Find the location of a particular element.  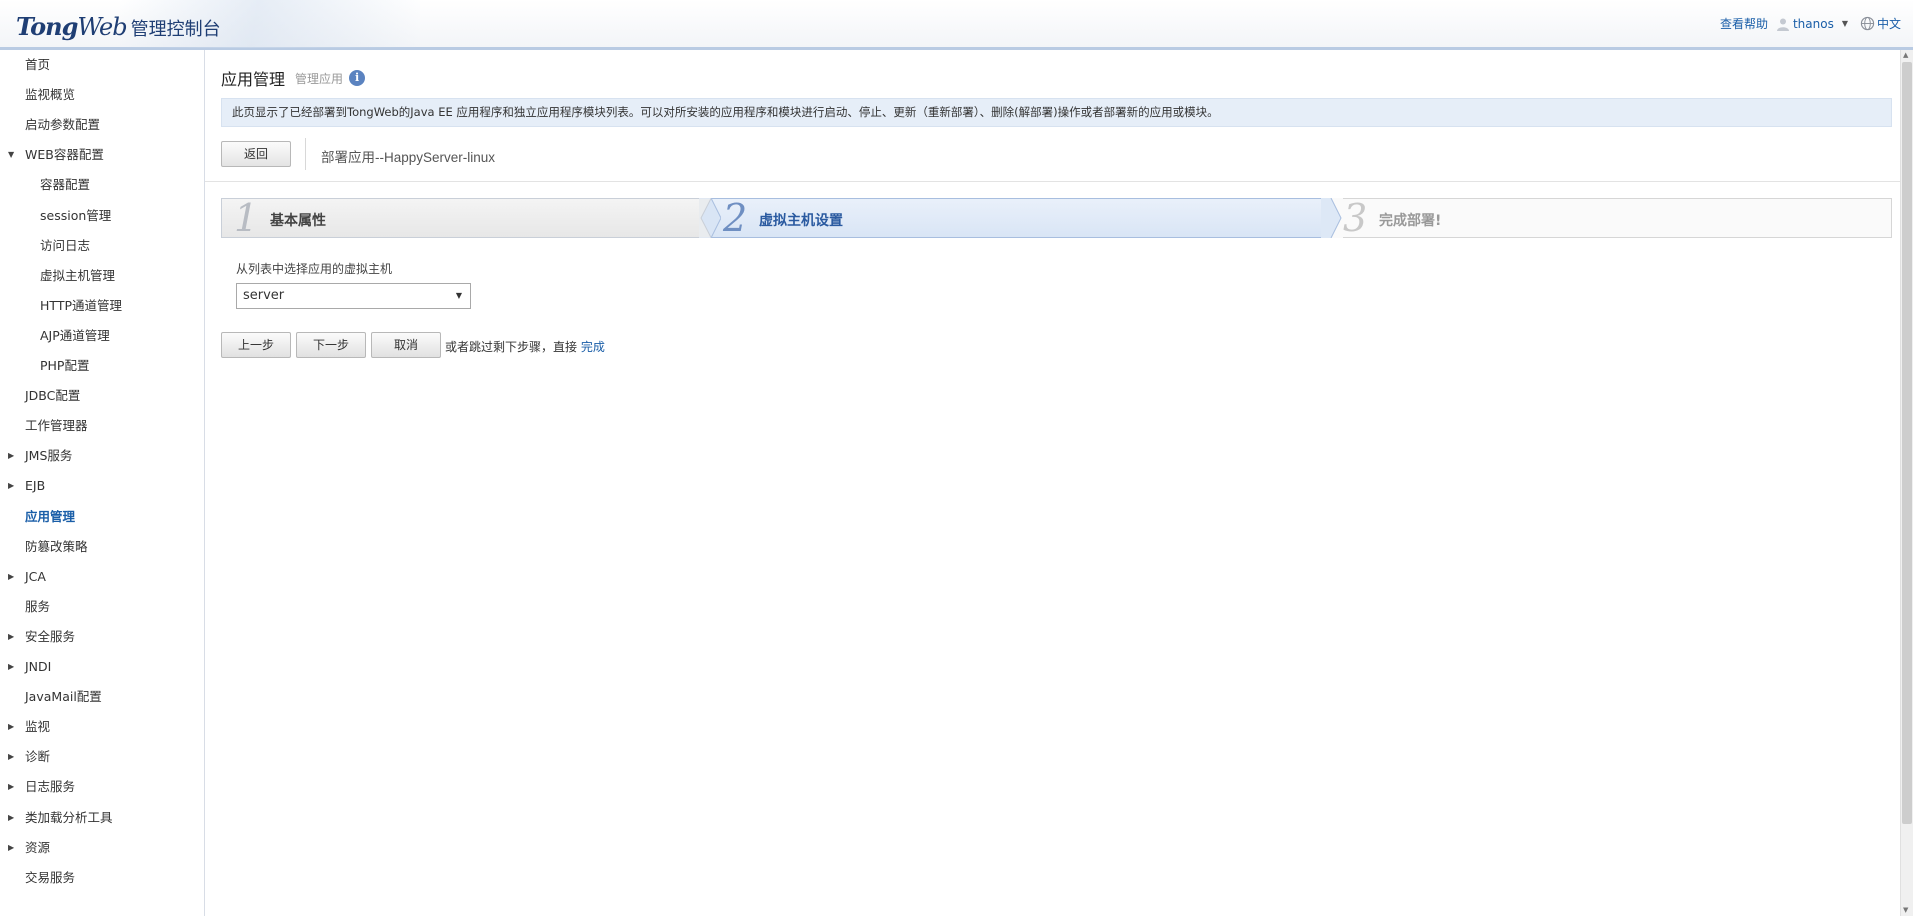

sidebar-item-label: 监视概览 is located at coordinates (50, 95).